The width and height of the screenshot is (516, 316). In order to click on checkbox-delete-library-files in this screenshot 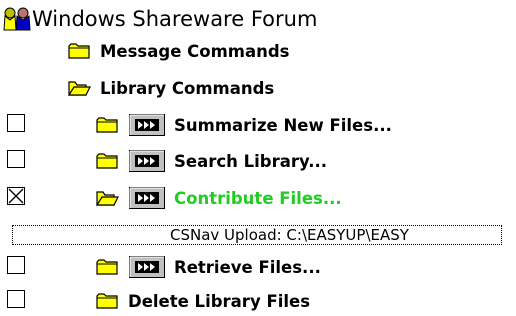, I will do `click(16, 299)`.